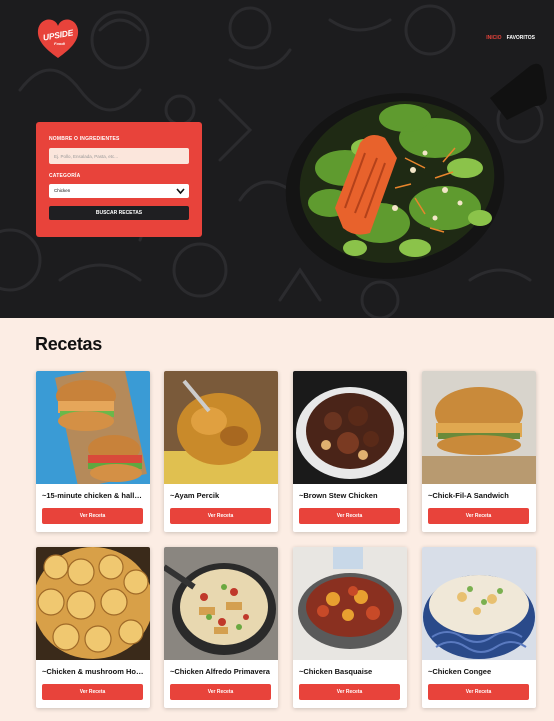 This screenshot has height=721, width=554. What do you see at coordinates (180, 191) in the screenshot?
I see `chevron-down-icon` at bounding box center [180, 191].